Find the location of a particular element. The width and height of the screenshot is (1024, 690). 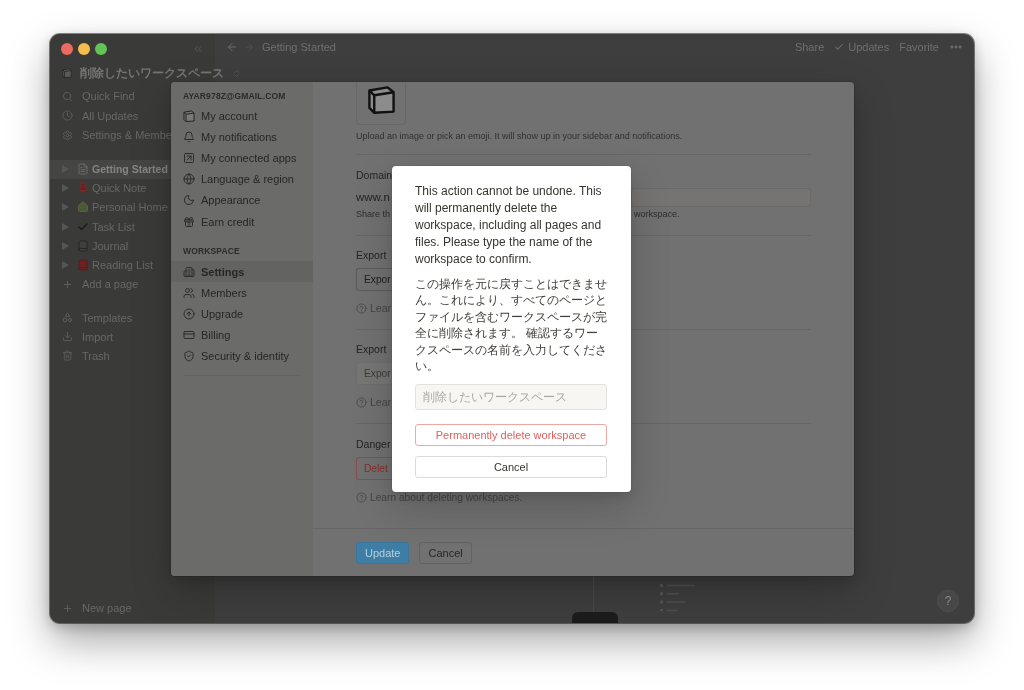

shapes-icon is located at coordinates (67, 318).